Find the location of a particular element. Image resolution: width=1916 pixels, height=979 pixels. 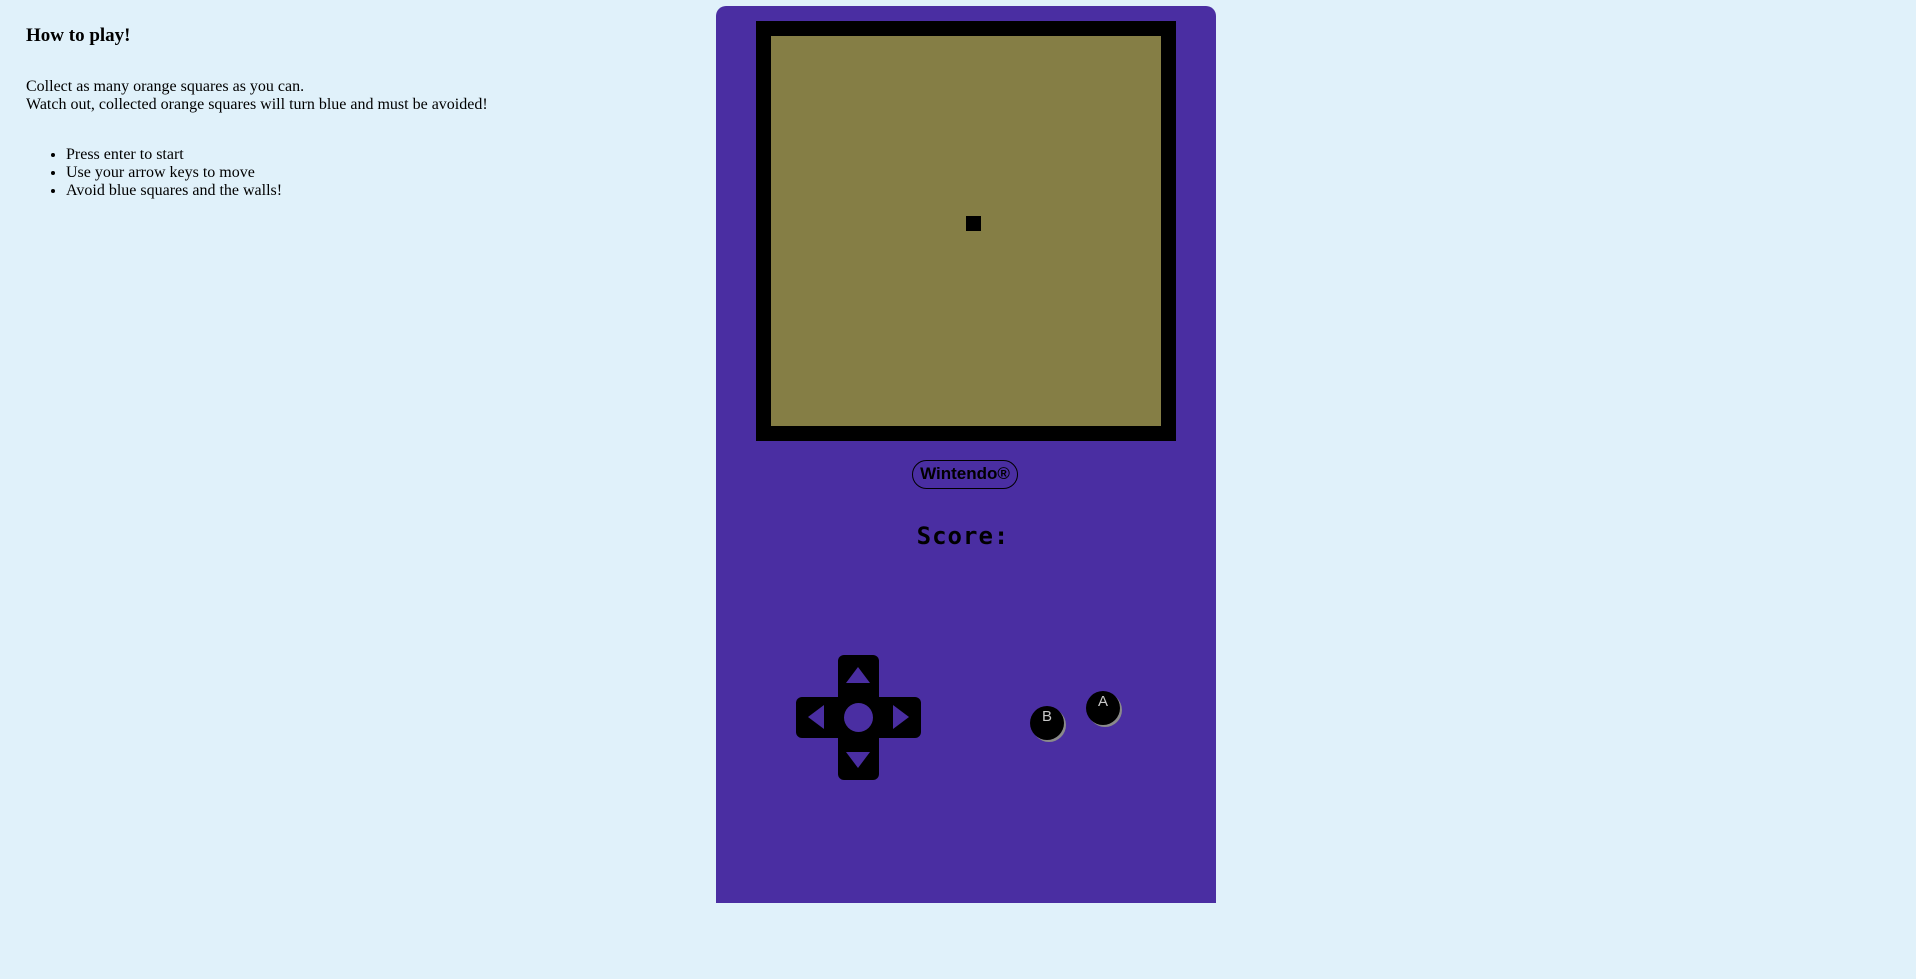

triangle-left-icon is located at coordinates (816, 717).